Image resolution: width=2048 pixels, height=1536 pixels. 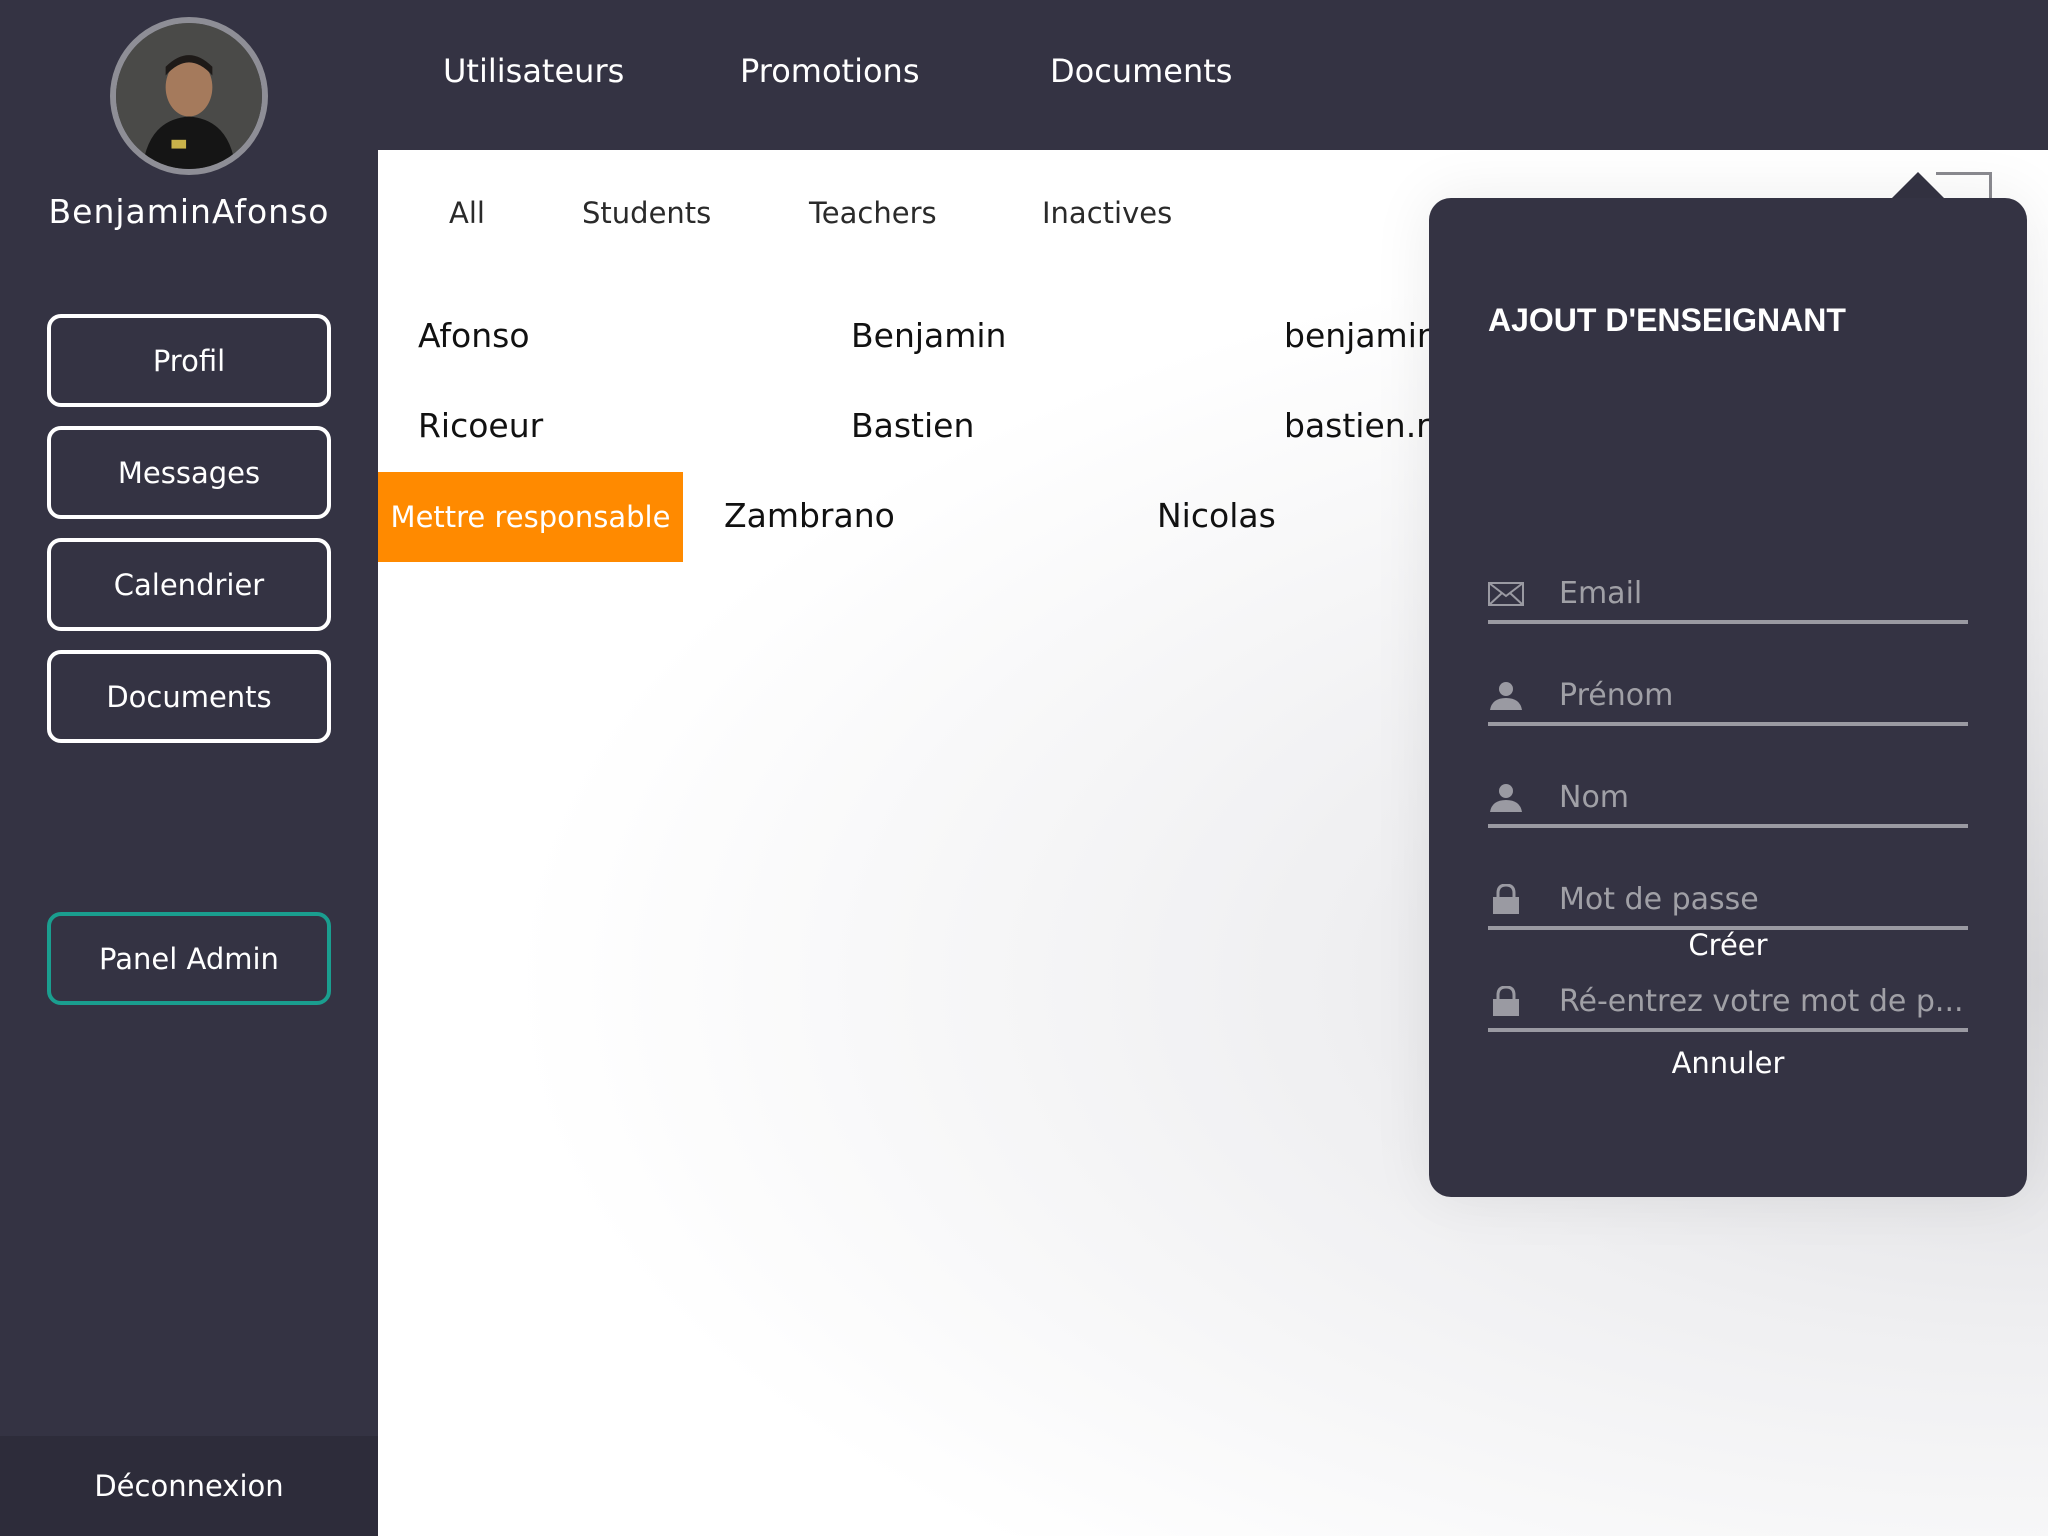 What do you see at coordinates (1761, 899) in the screenshot?
I see `password-input` at bounding box center [1761, 899].